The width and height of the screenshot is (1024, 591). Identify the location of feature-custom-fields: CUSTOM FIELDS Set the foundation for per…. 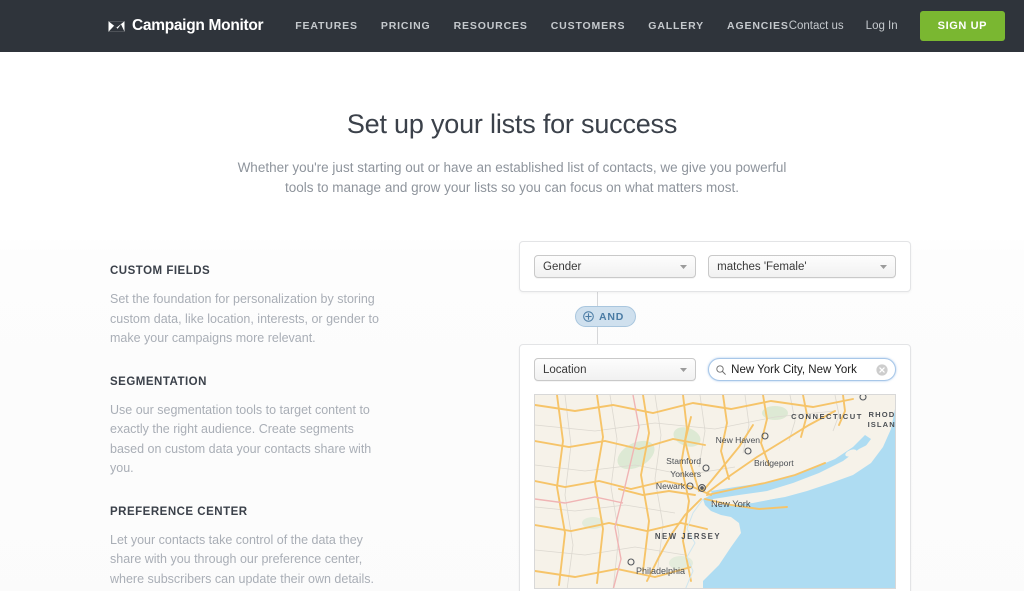
(245, 307).